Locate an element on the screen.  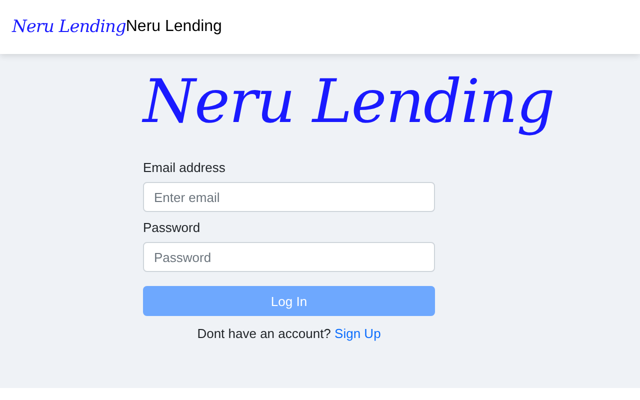
page-title: Neru Lending is located at coordinates (349, 102).